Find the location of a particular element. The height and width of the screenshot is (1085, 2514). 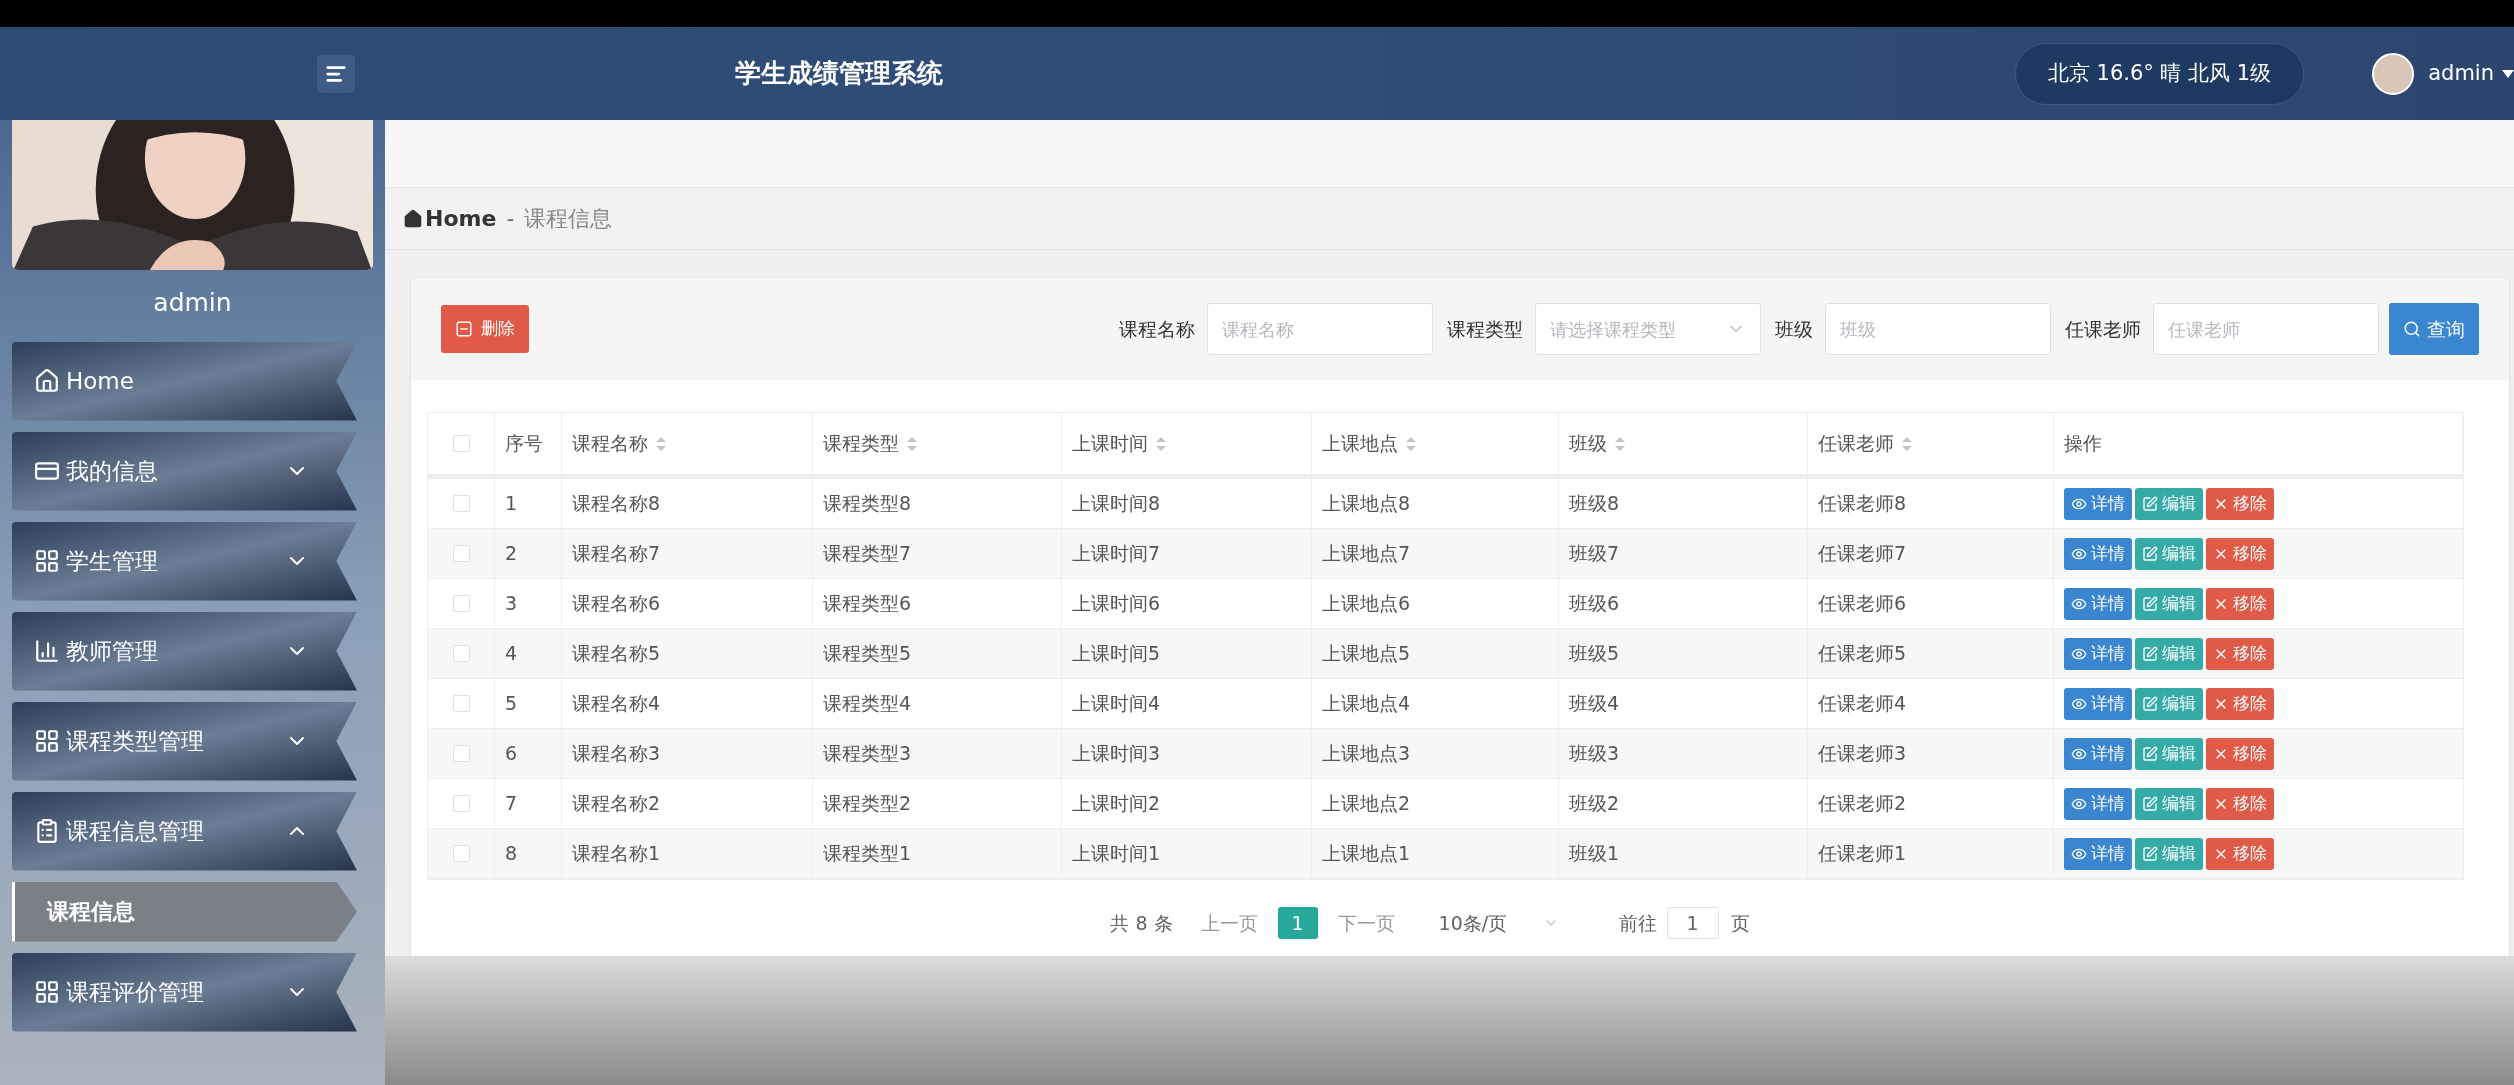

table-cell-text: 班级7 is located at coordinates (1594, 554).